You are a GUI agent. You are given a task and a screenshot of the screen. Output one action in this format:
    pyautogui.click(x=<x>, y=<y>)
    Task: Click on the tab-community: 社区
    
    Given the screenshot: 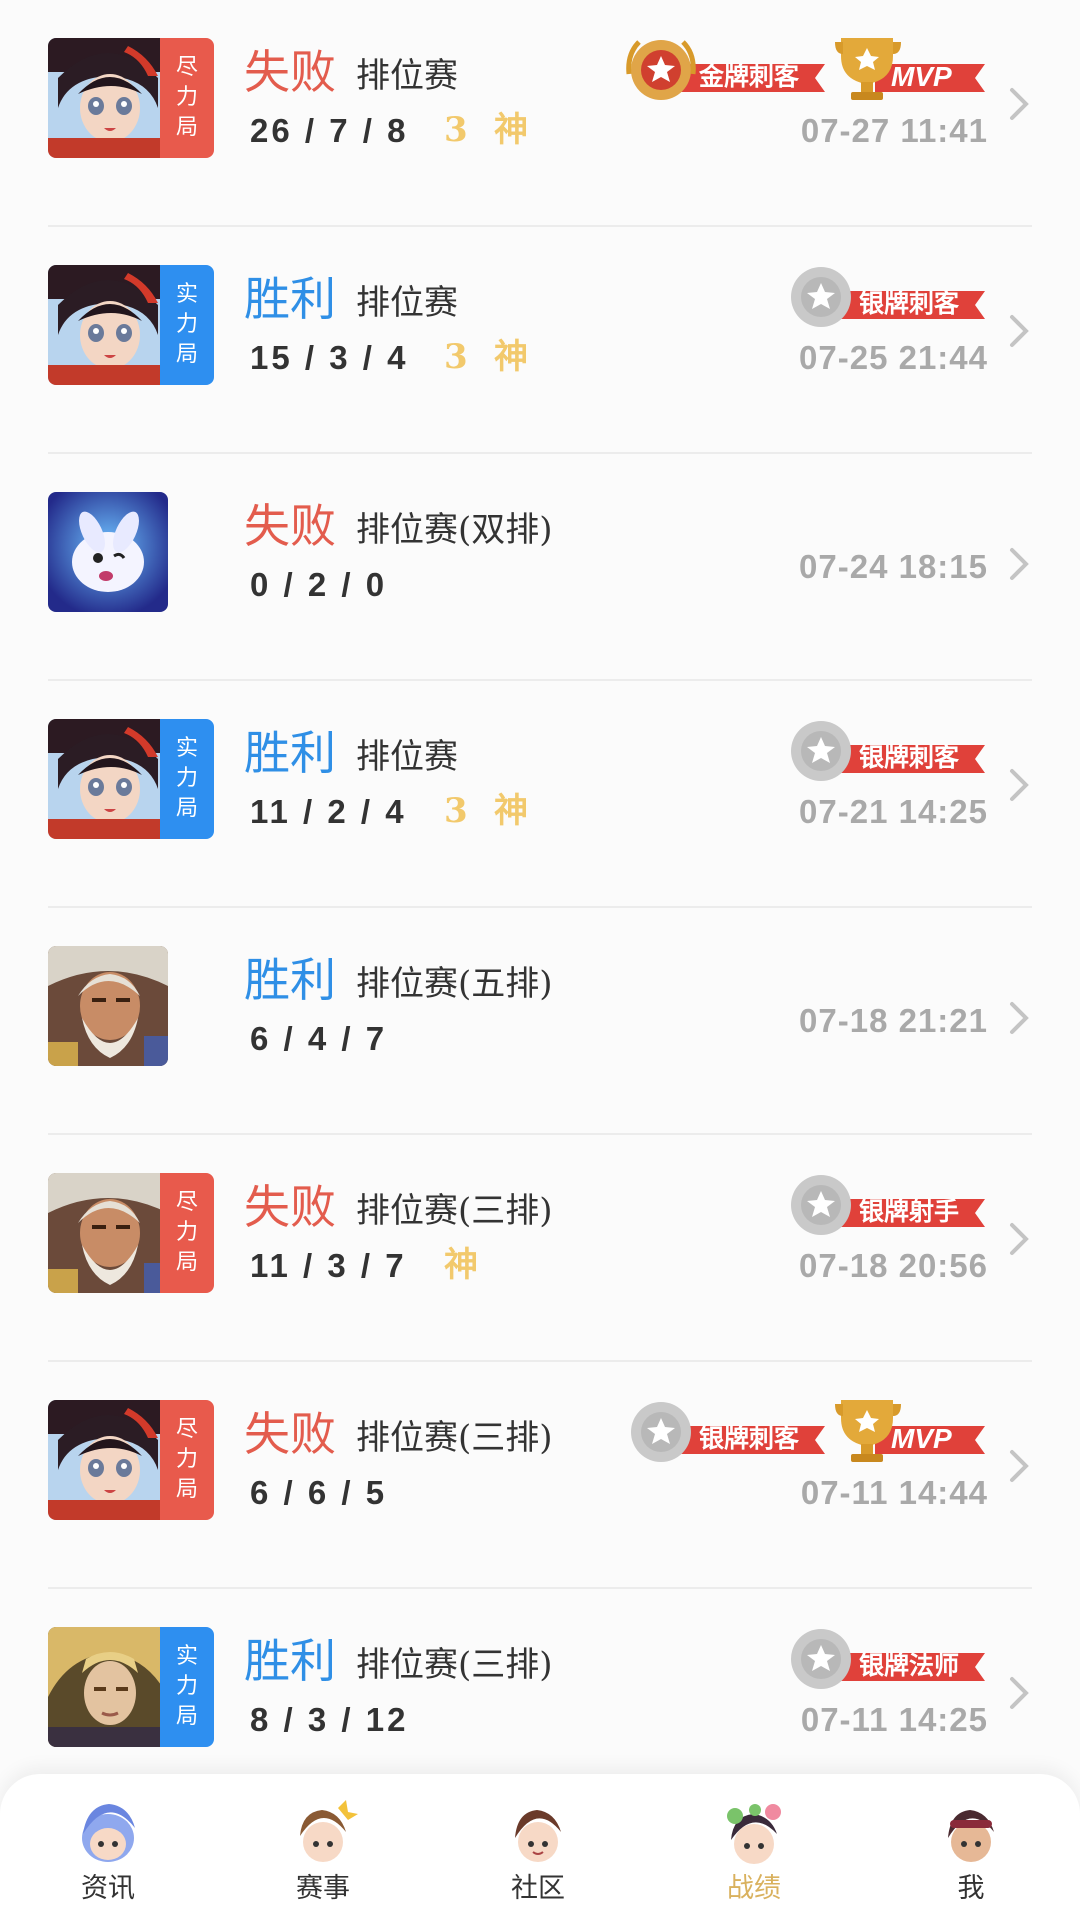 What is the action you would take?
    pyautogui.click(x=538, y=1849)
    